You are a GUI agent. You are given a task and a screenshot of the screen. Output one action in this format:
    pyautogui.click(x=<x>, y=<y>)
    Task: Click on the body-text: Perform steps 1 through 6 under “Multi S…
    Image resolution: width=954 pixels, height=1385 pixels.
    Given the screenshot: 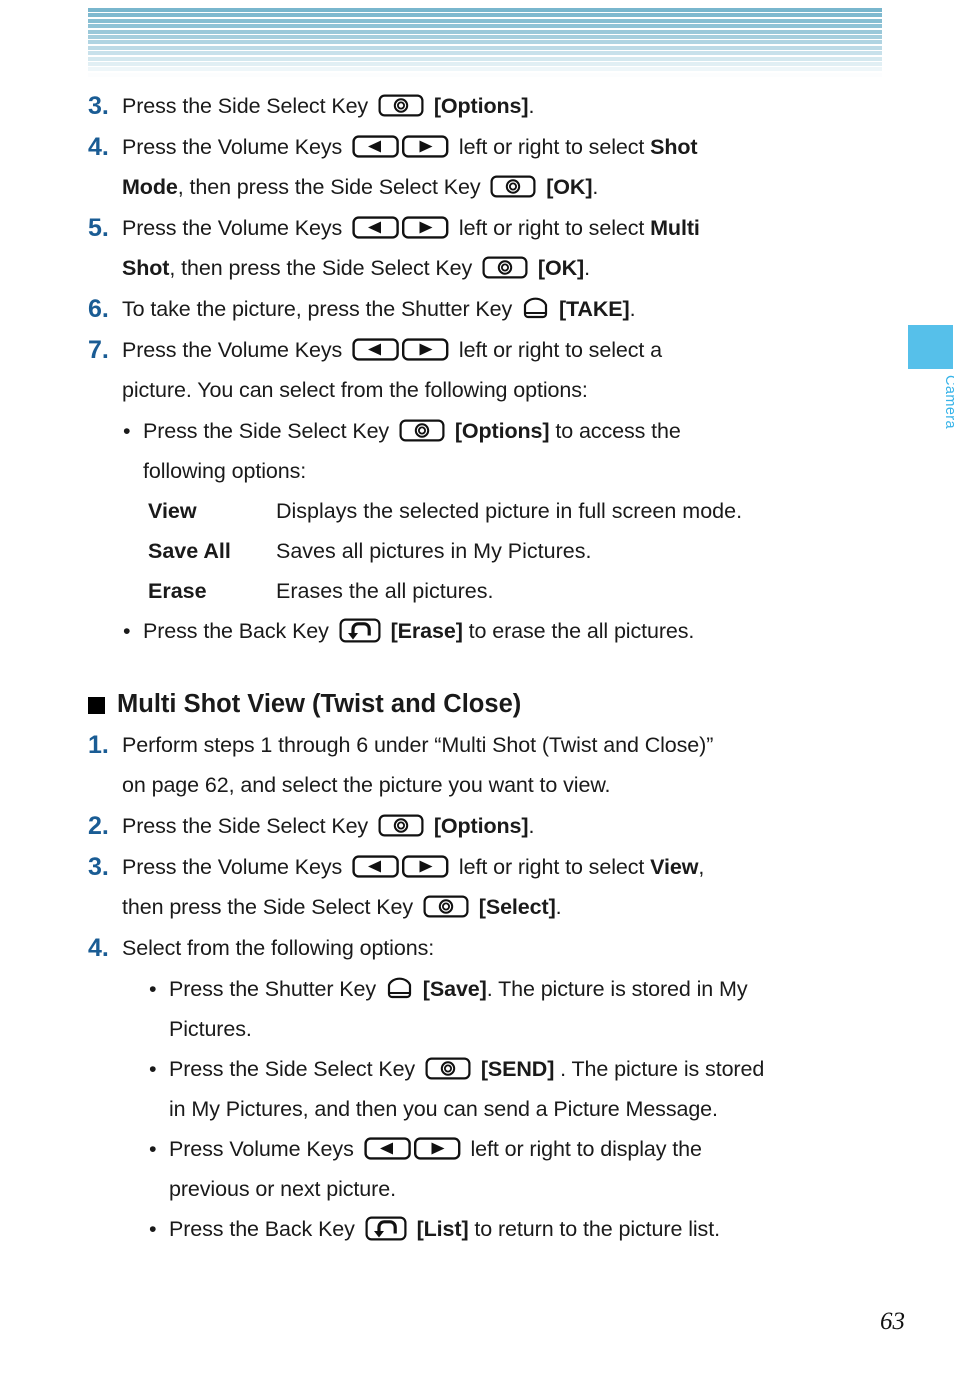 What is the action you would take?
    pyautogui.click(x=418, y=745)
    